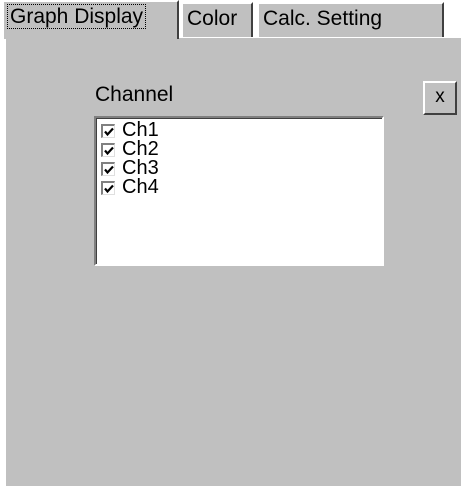 This screenshot has height=486, width=461. What do you see at coordinates (140, 187) in the screenshot?
I see `list-item-label: Ch4` at bounding box center [140, 187].